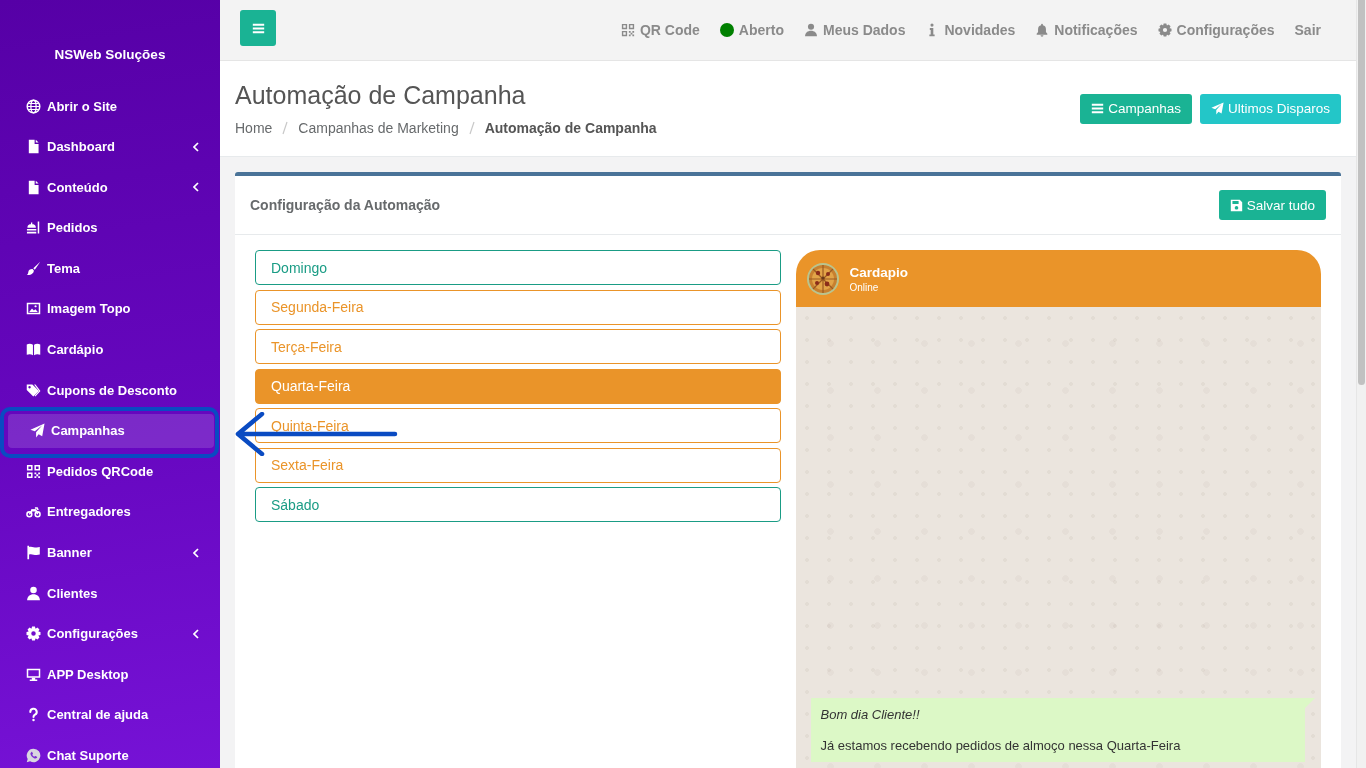 The image size is (1366, 768). What do you see at coordinates (111, 430) in the screenshot?
I see `sidebar-item: Campanhas` at bounding box center [111, 430].